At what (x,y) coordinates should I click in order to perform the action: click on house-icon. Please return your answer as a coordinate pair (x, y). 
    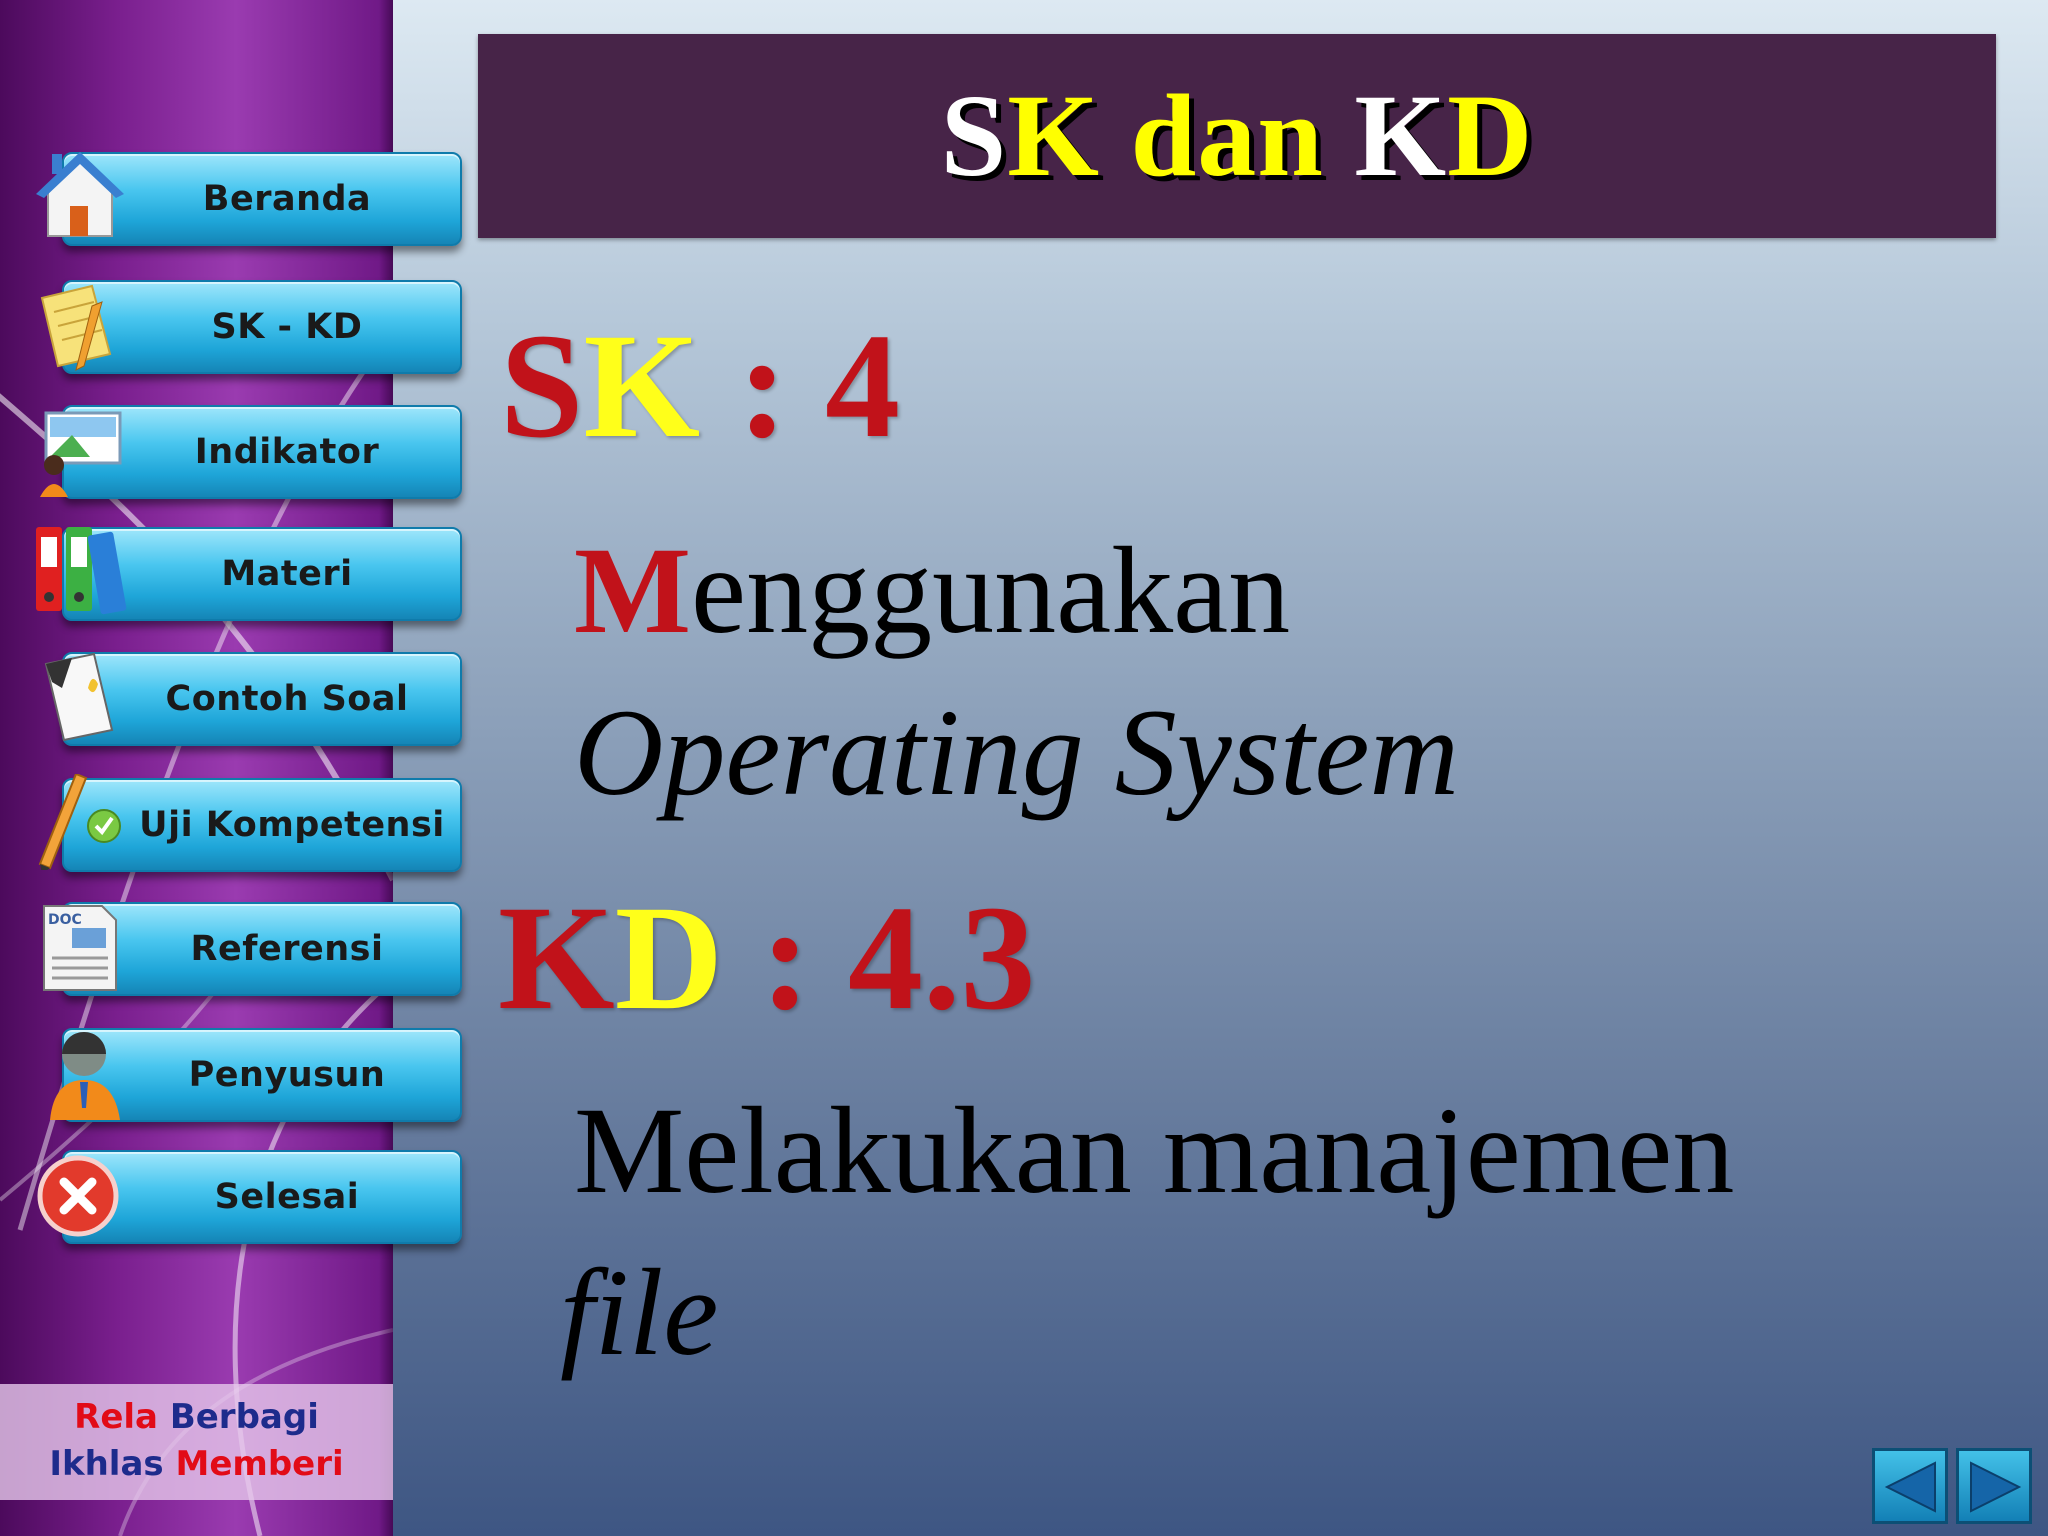
    Looking at the image, I should click on (80, 194).